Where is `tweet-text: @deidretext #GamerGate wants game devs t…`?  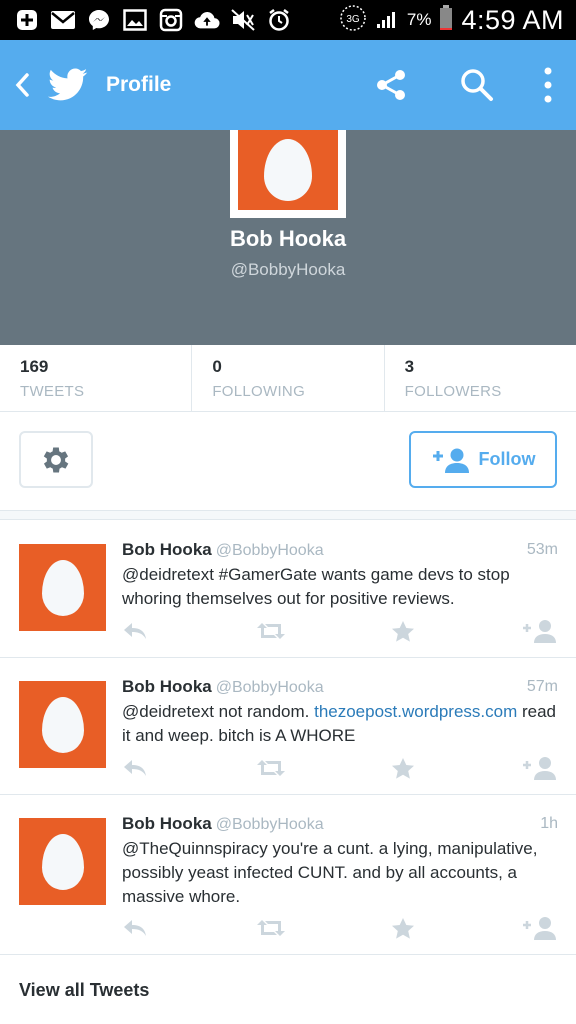
tweet-text: @deidretext #GamerGate wants game devs t… is located at coordinates (316, 586).